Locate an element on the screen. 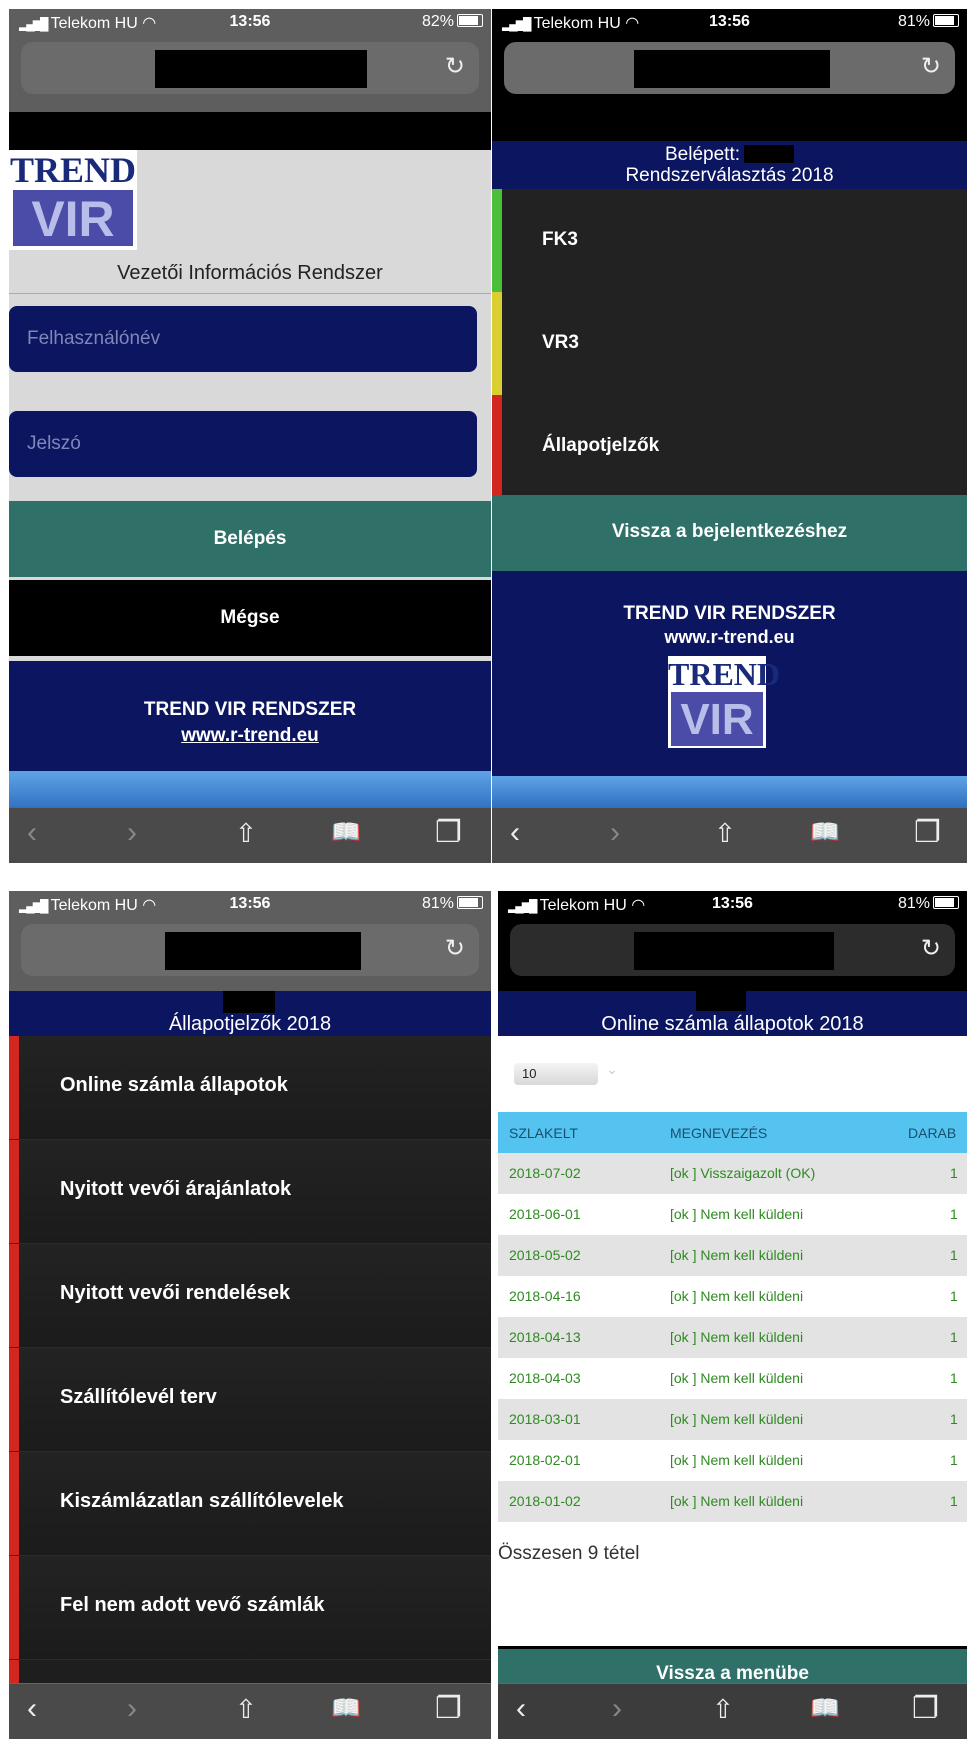 The image size is (967, 1739). cancel-button-label: Mégse is located at coordinates (250, 617).